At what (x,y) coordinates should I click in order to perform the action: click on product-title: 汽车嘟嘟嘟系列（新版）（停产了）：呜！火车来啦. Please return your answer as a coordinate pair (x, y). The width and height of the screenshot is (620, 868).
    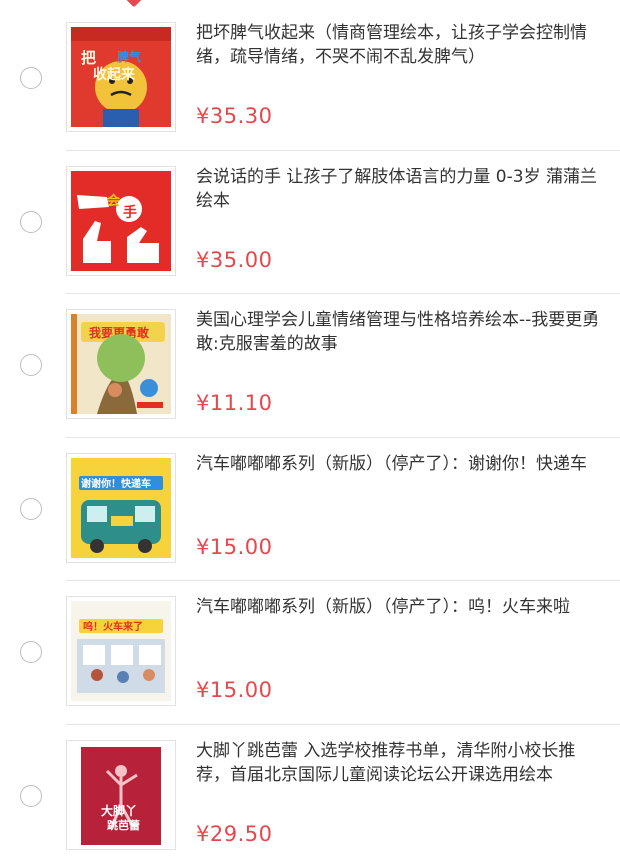
    Looking at the image, I should click on (402, 607).